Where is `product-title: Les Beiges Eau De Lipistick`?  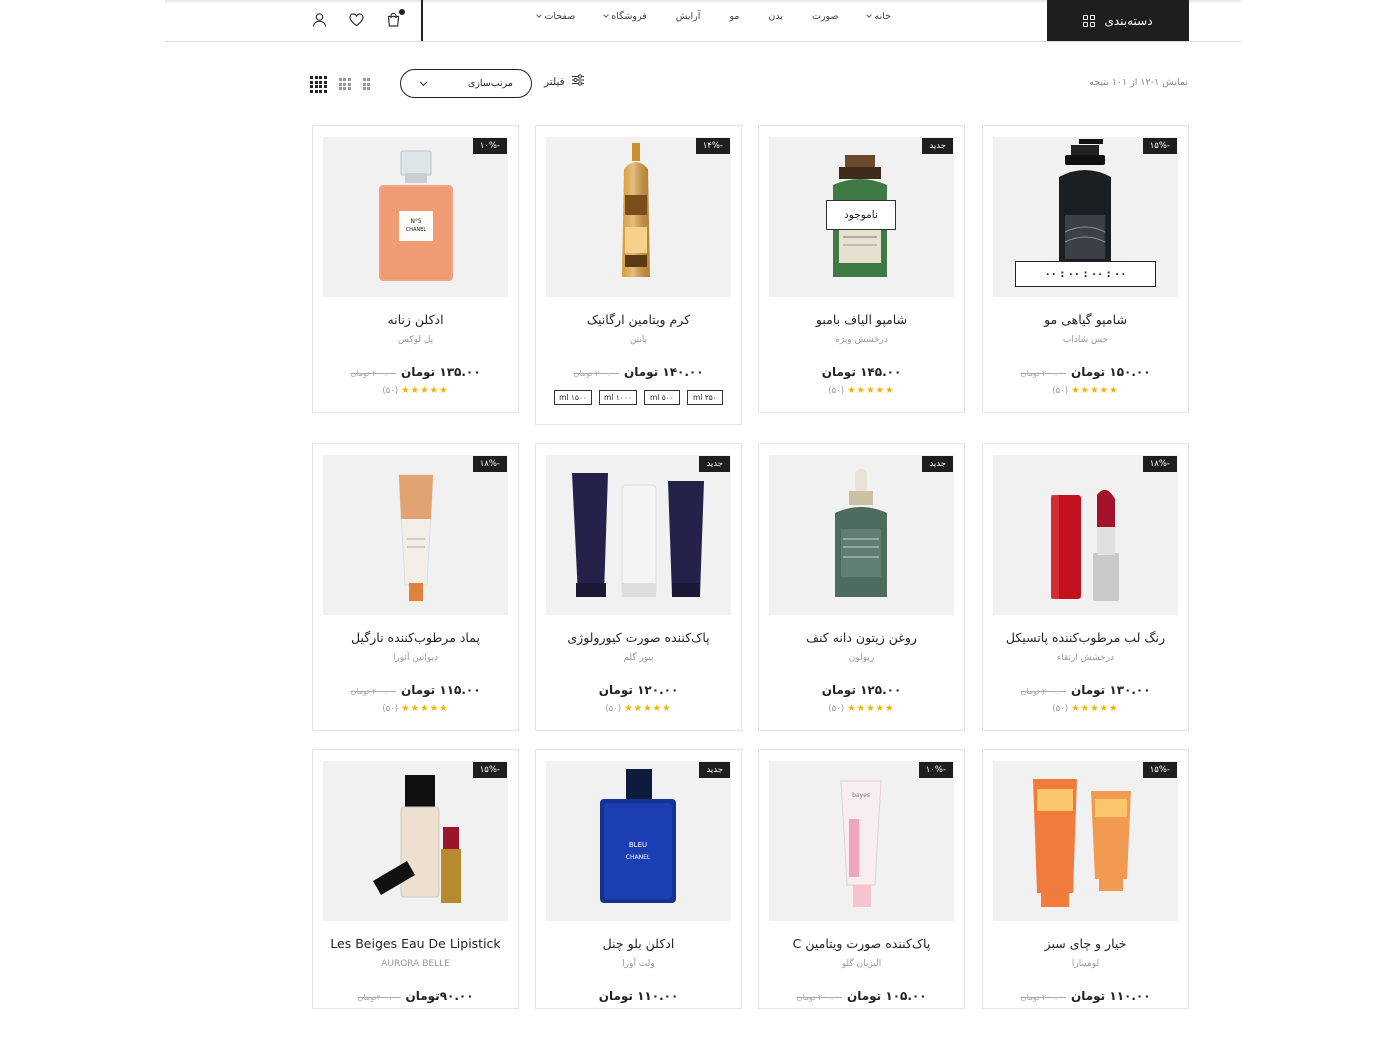 product-title: Les Beiges Eau De Lipistick is located at coordinates (415, 943).